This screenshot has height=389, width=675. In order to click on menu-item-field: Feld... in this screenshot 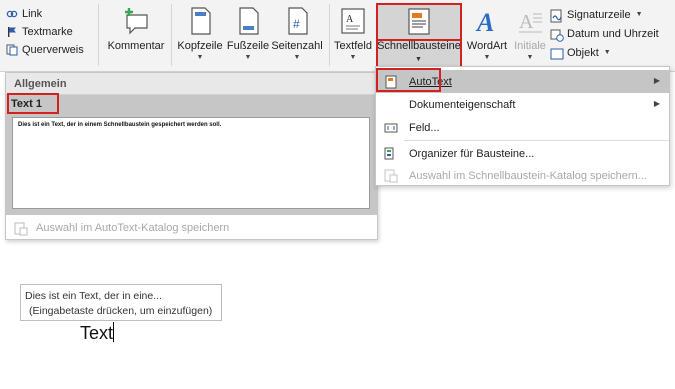, I will do `click(522, 127)`.